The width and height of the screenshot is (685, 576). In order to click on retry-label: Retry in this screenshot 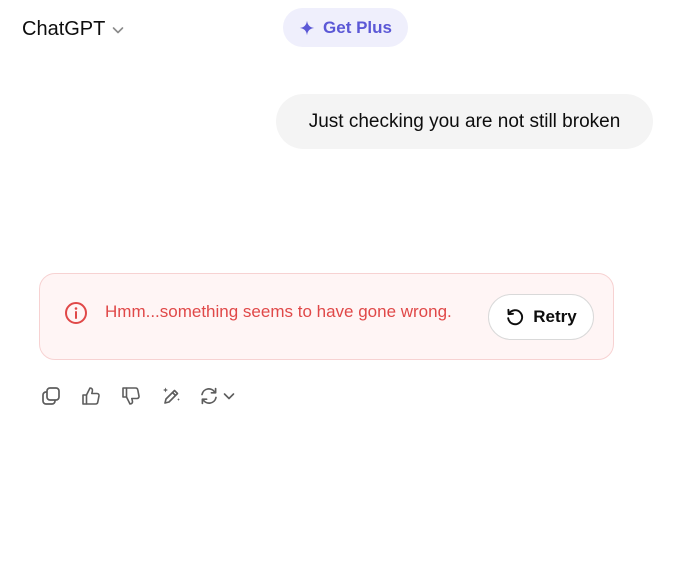, I will do `click(555, 316)`.